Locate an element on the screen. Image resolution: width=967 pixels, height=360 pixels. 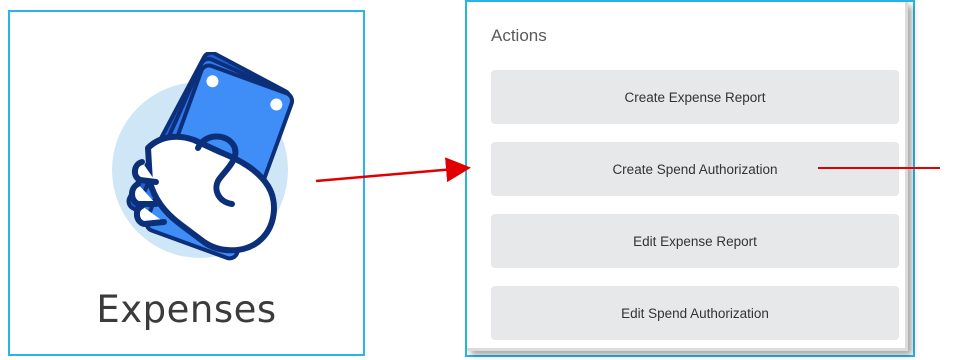
edit-expense-report-button: Edit Expense Report is located at coordinates (695, 241).